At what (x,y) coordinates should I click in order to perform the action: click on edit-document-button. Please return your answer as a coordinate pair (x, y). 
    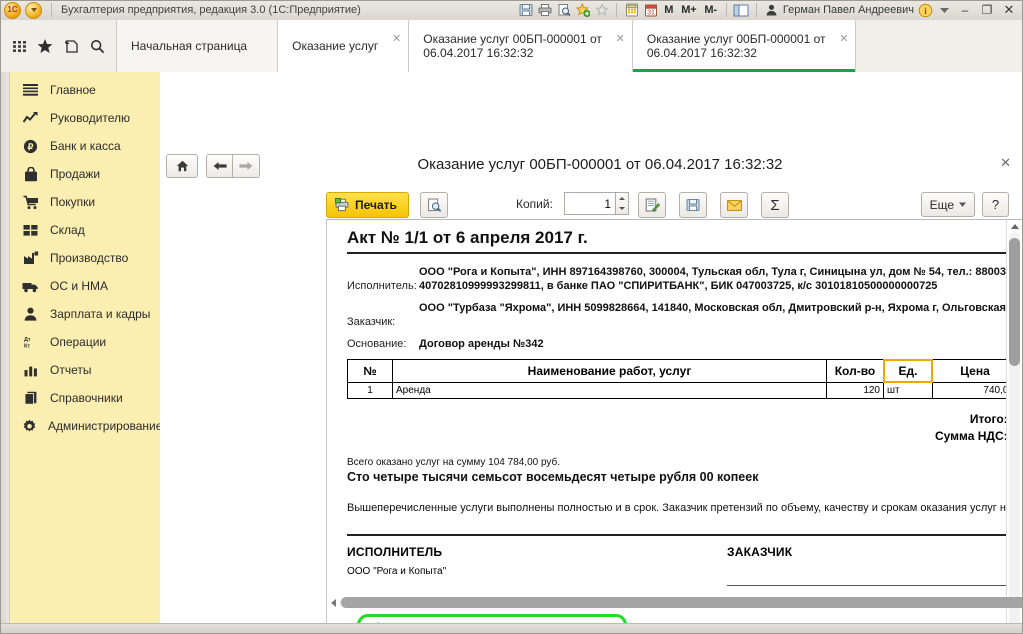
    Looking at the image, I should click on (652, 205).